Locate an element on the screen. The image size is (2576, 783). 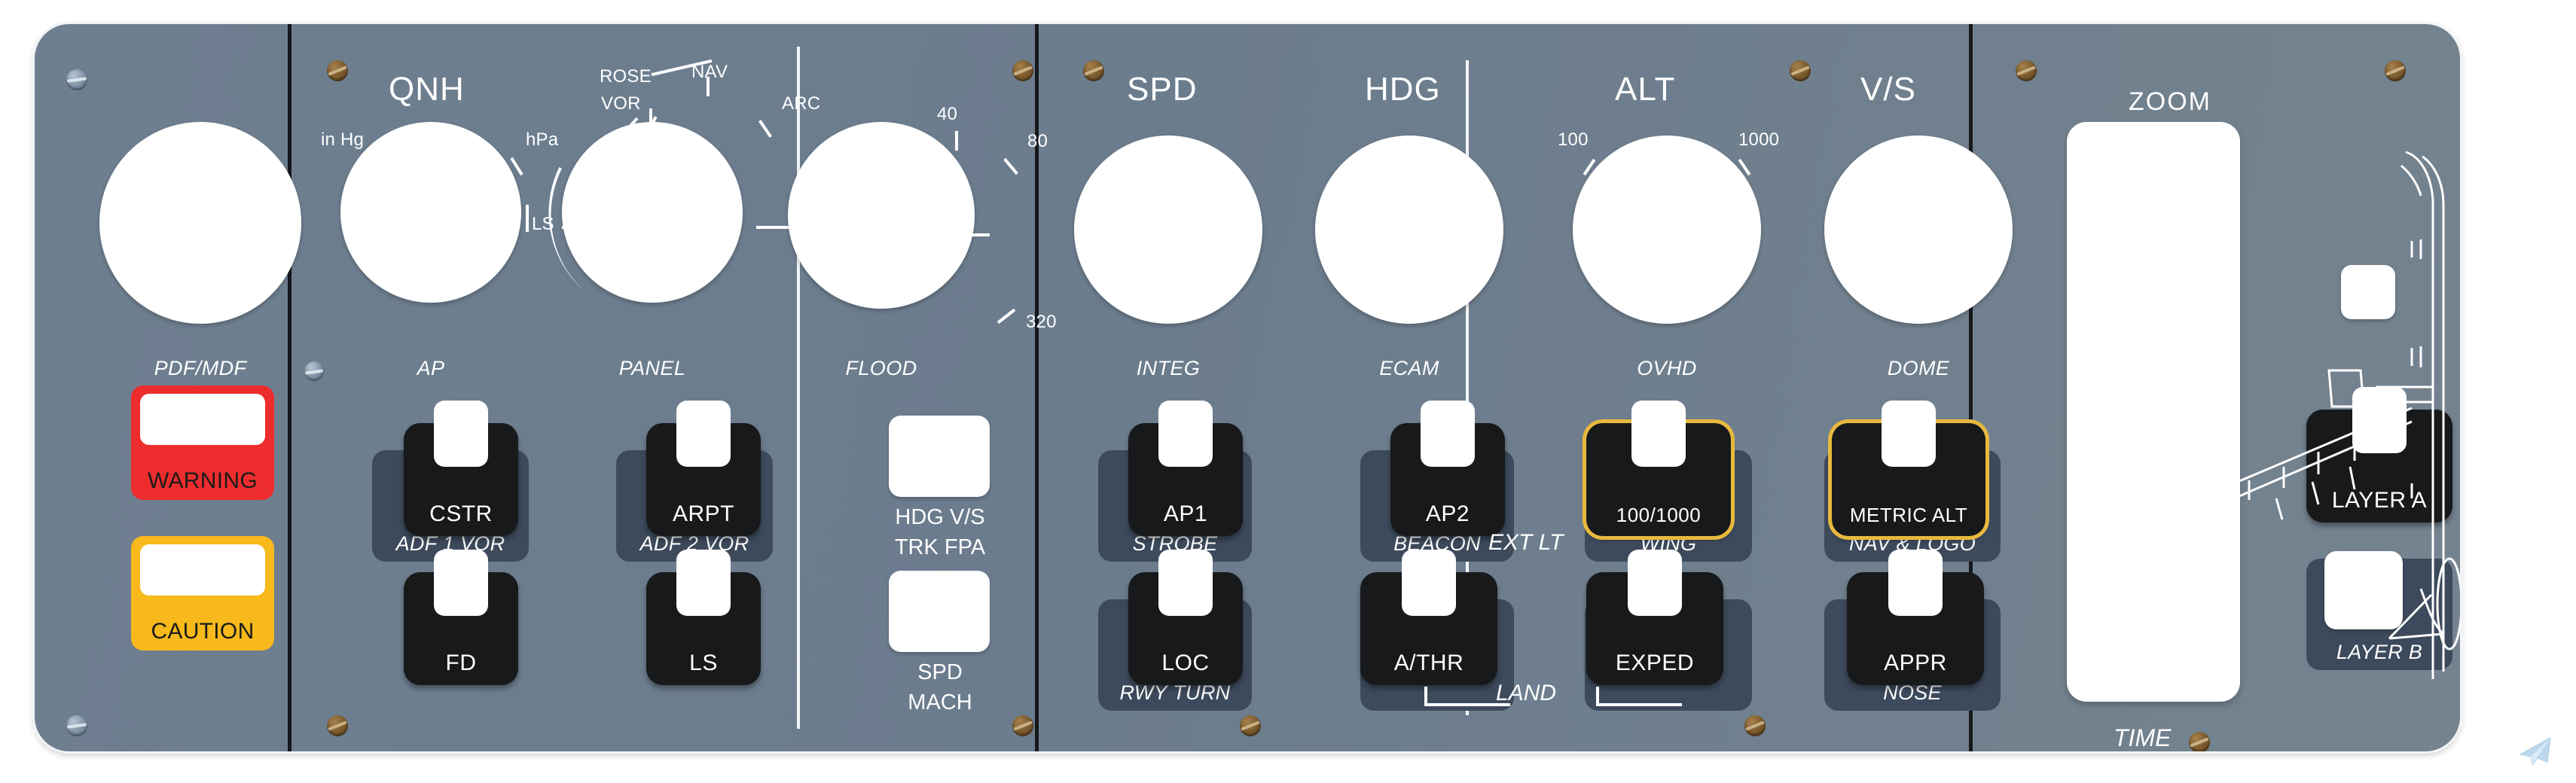
ap2-button-cap is located at coordinates (1448, 434).